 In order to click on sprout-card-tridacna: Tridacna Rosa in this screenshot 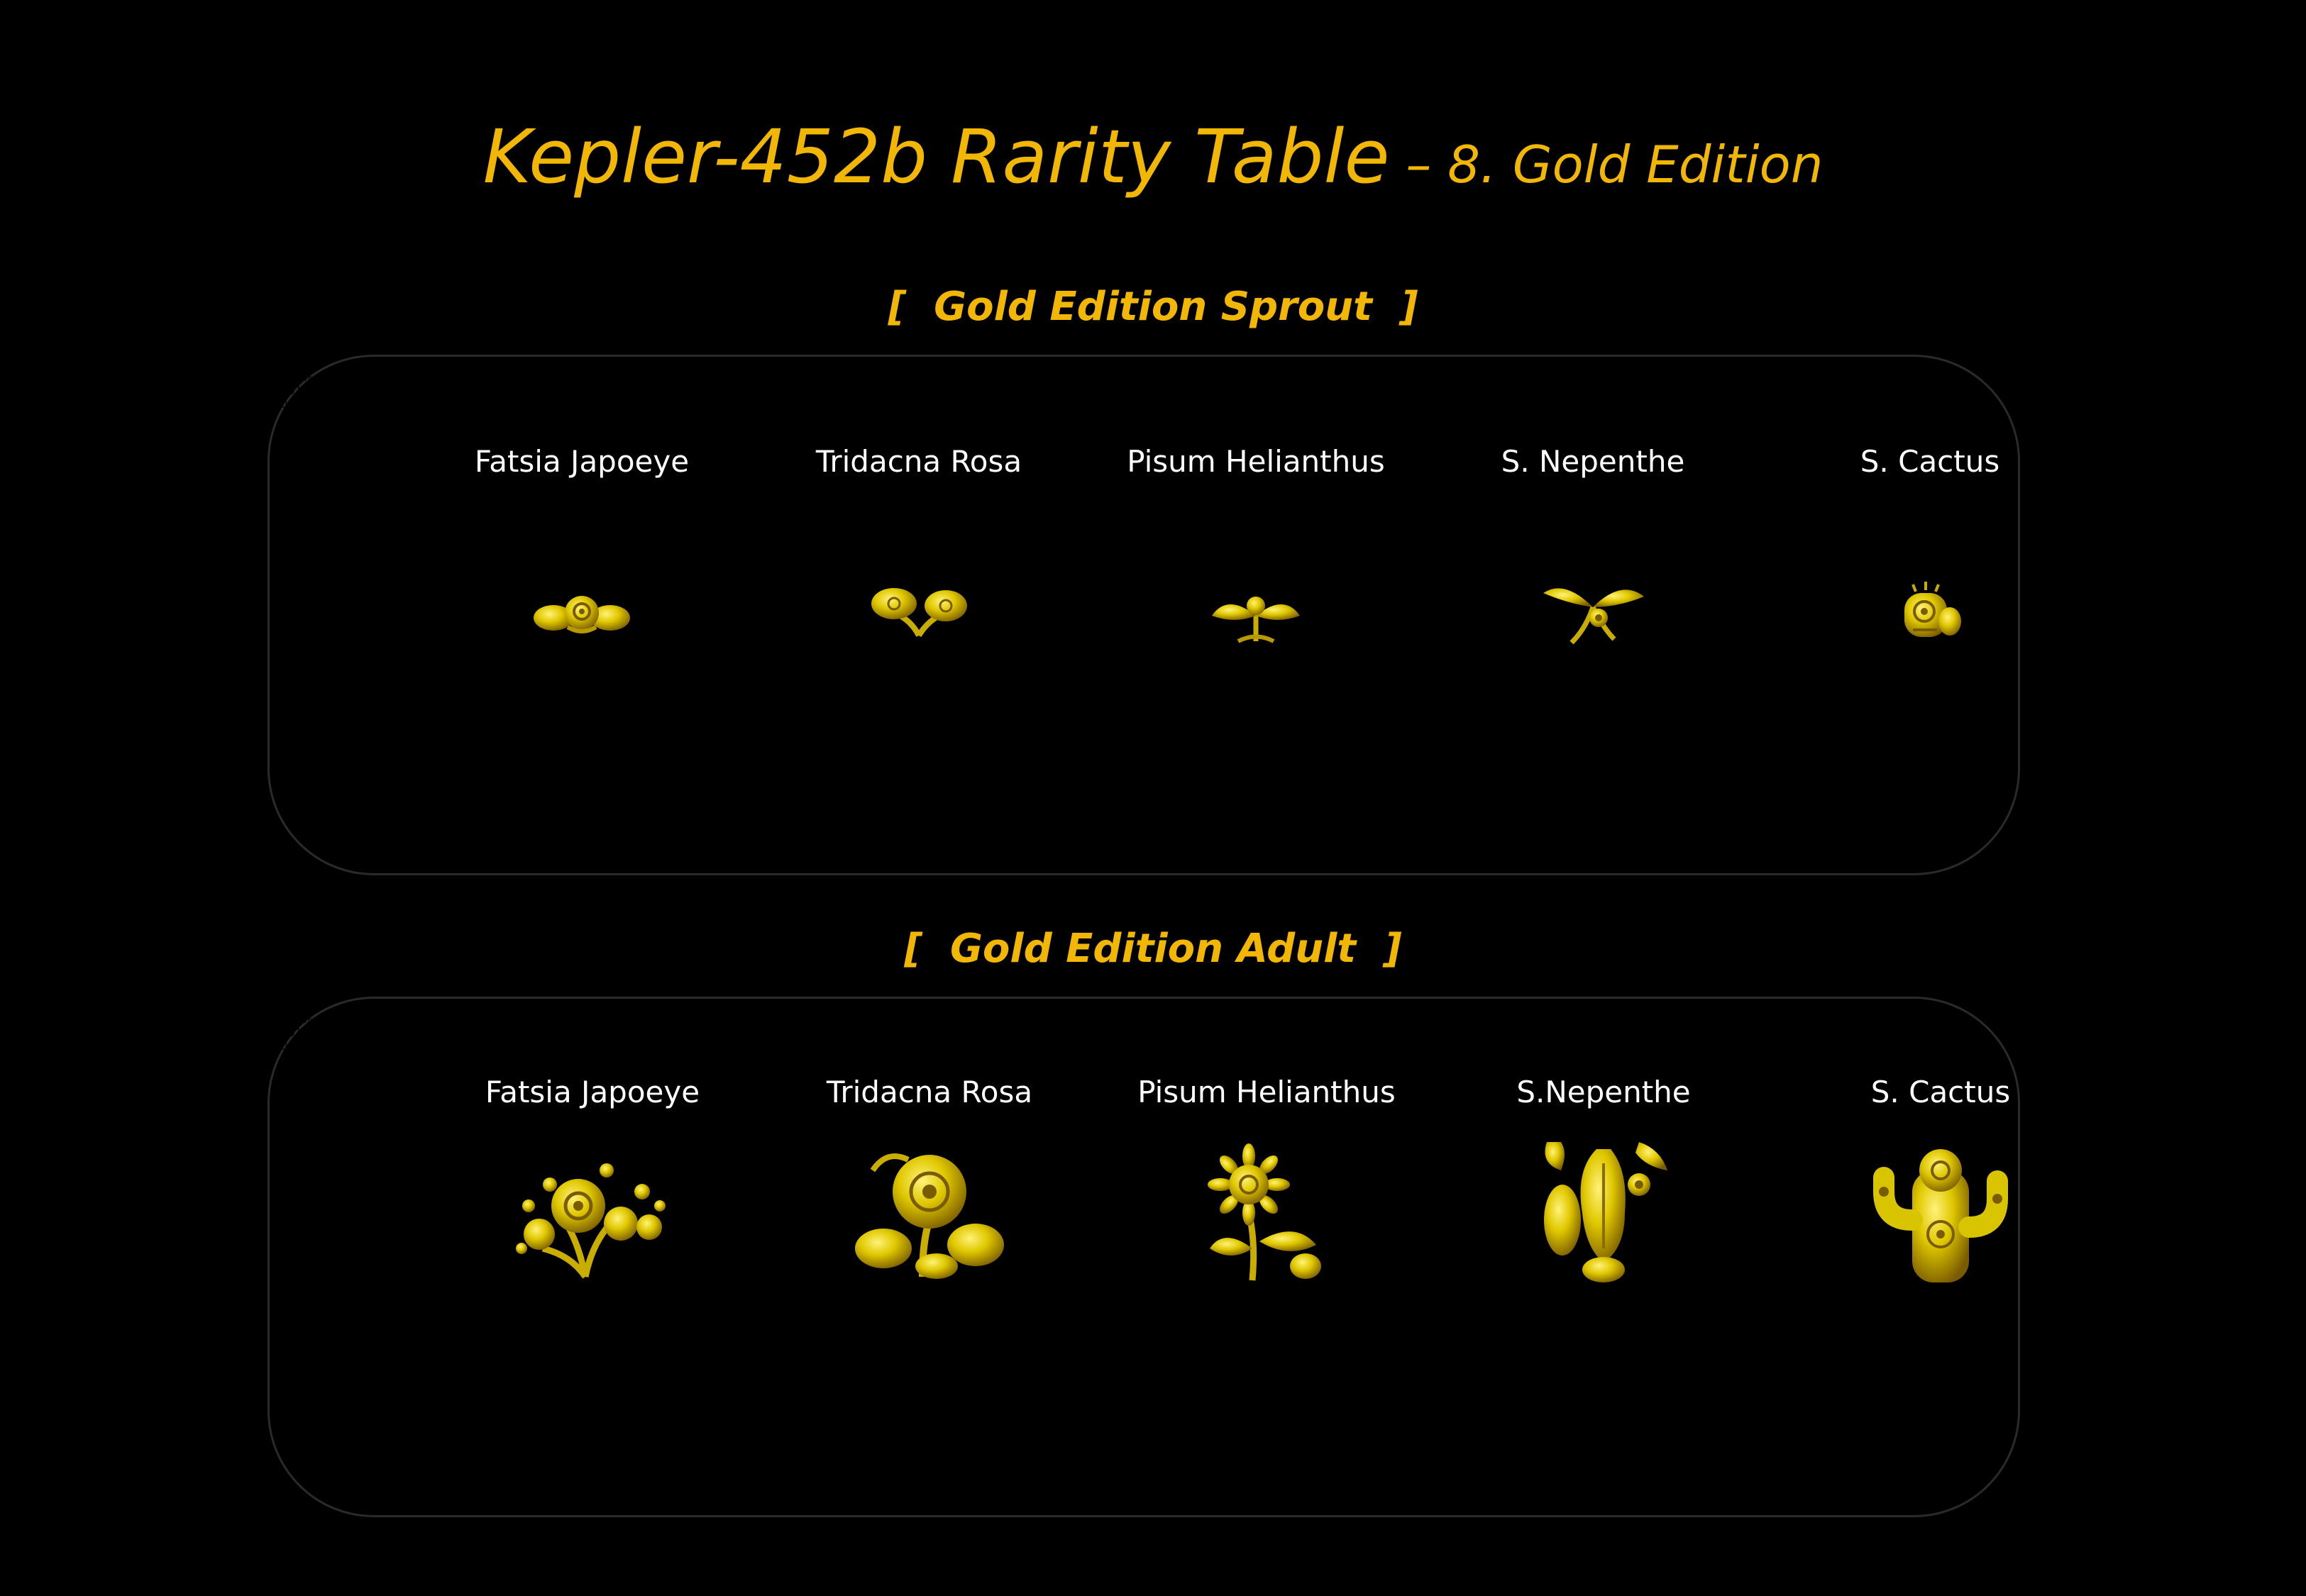, I will do `click(919, 545)`.